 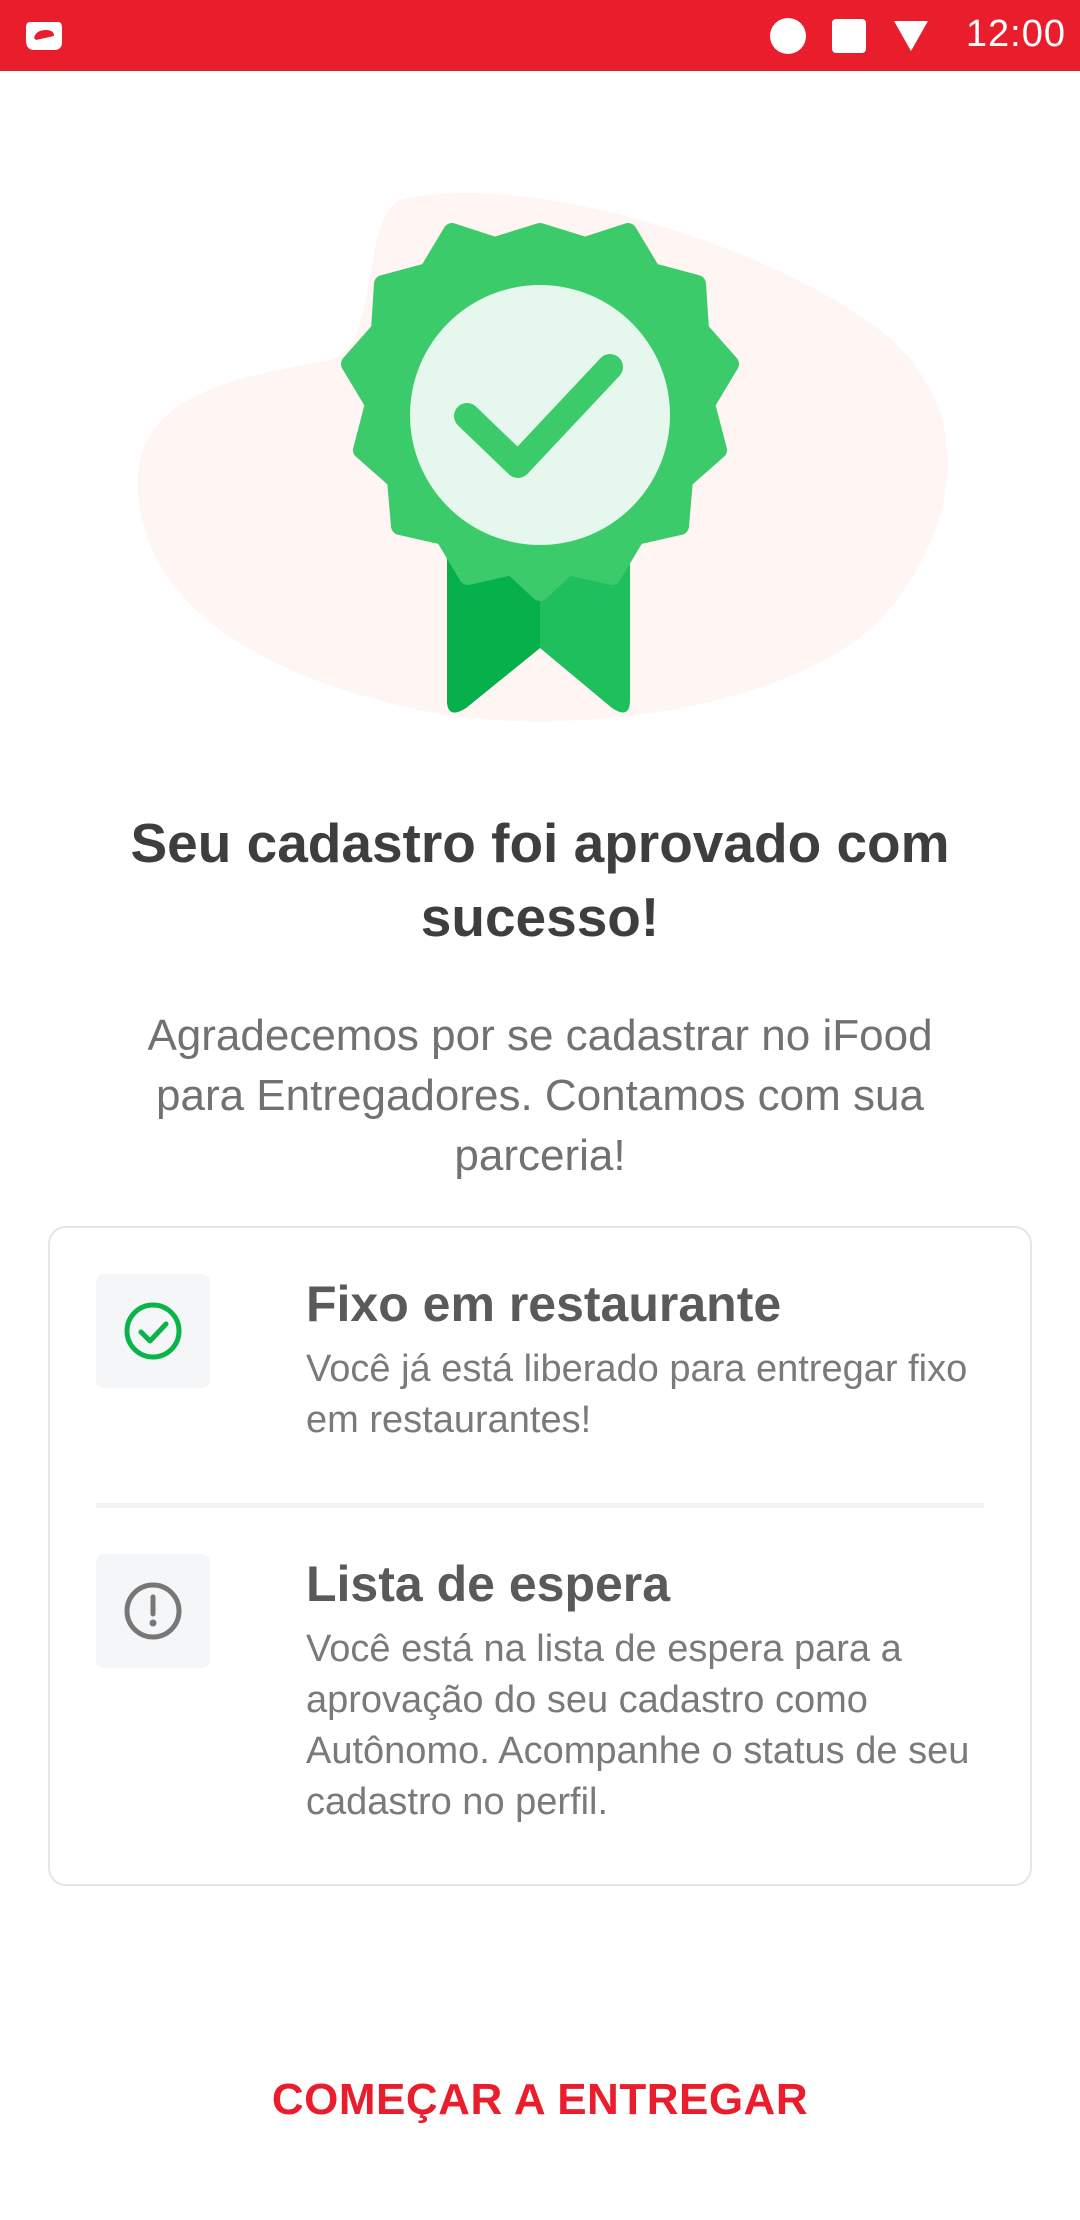 I want to click on sim-icon, so click(x=849, y=36).